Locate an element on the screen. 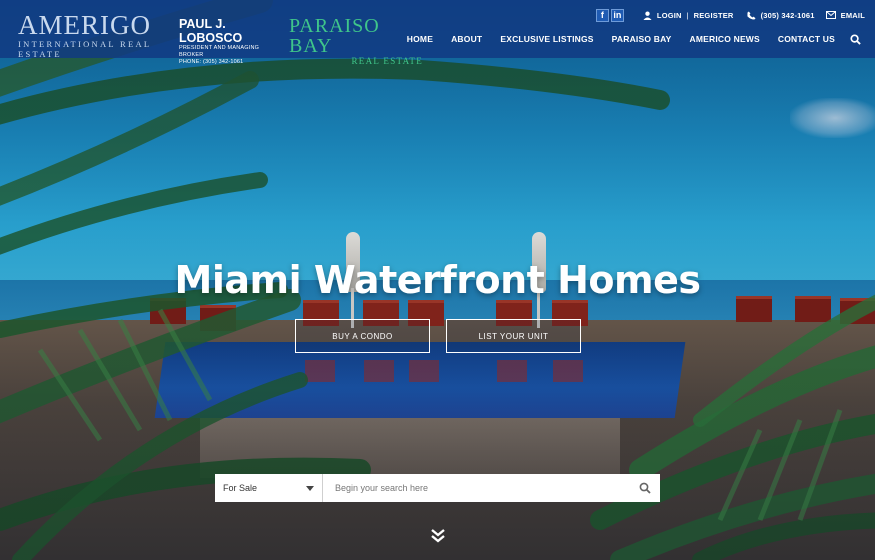 Image resolution: width=875 pixels, height=560 pixels. americo-logo: AMERIGO INTERNATIONAL REAL ESTATE is located at coordinates (93, 35).